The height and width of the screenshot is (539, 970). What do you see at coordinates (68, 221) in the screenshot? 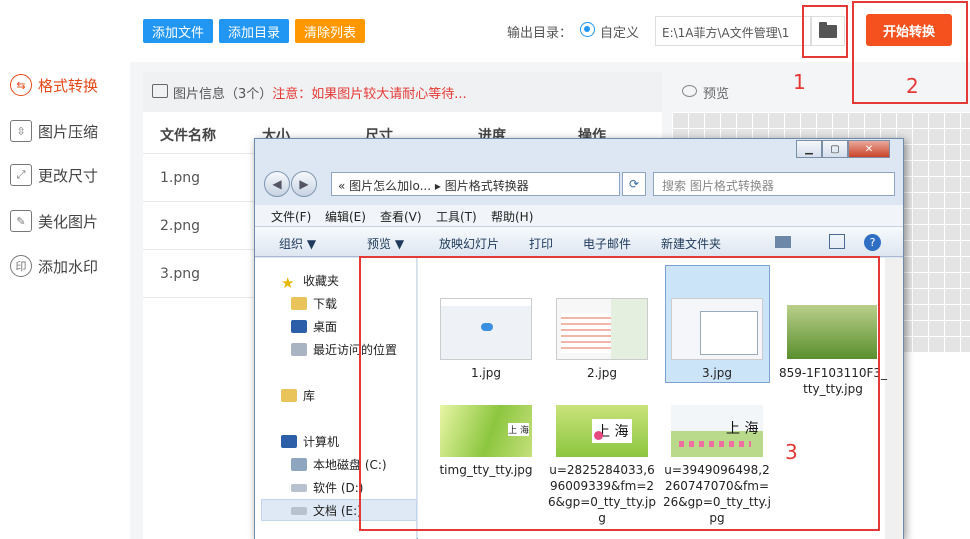
I see `sidebar-item-label: 美化图片` at bounding box center [68, 221].